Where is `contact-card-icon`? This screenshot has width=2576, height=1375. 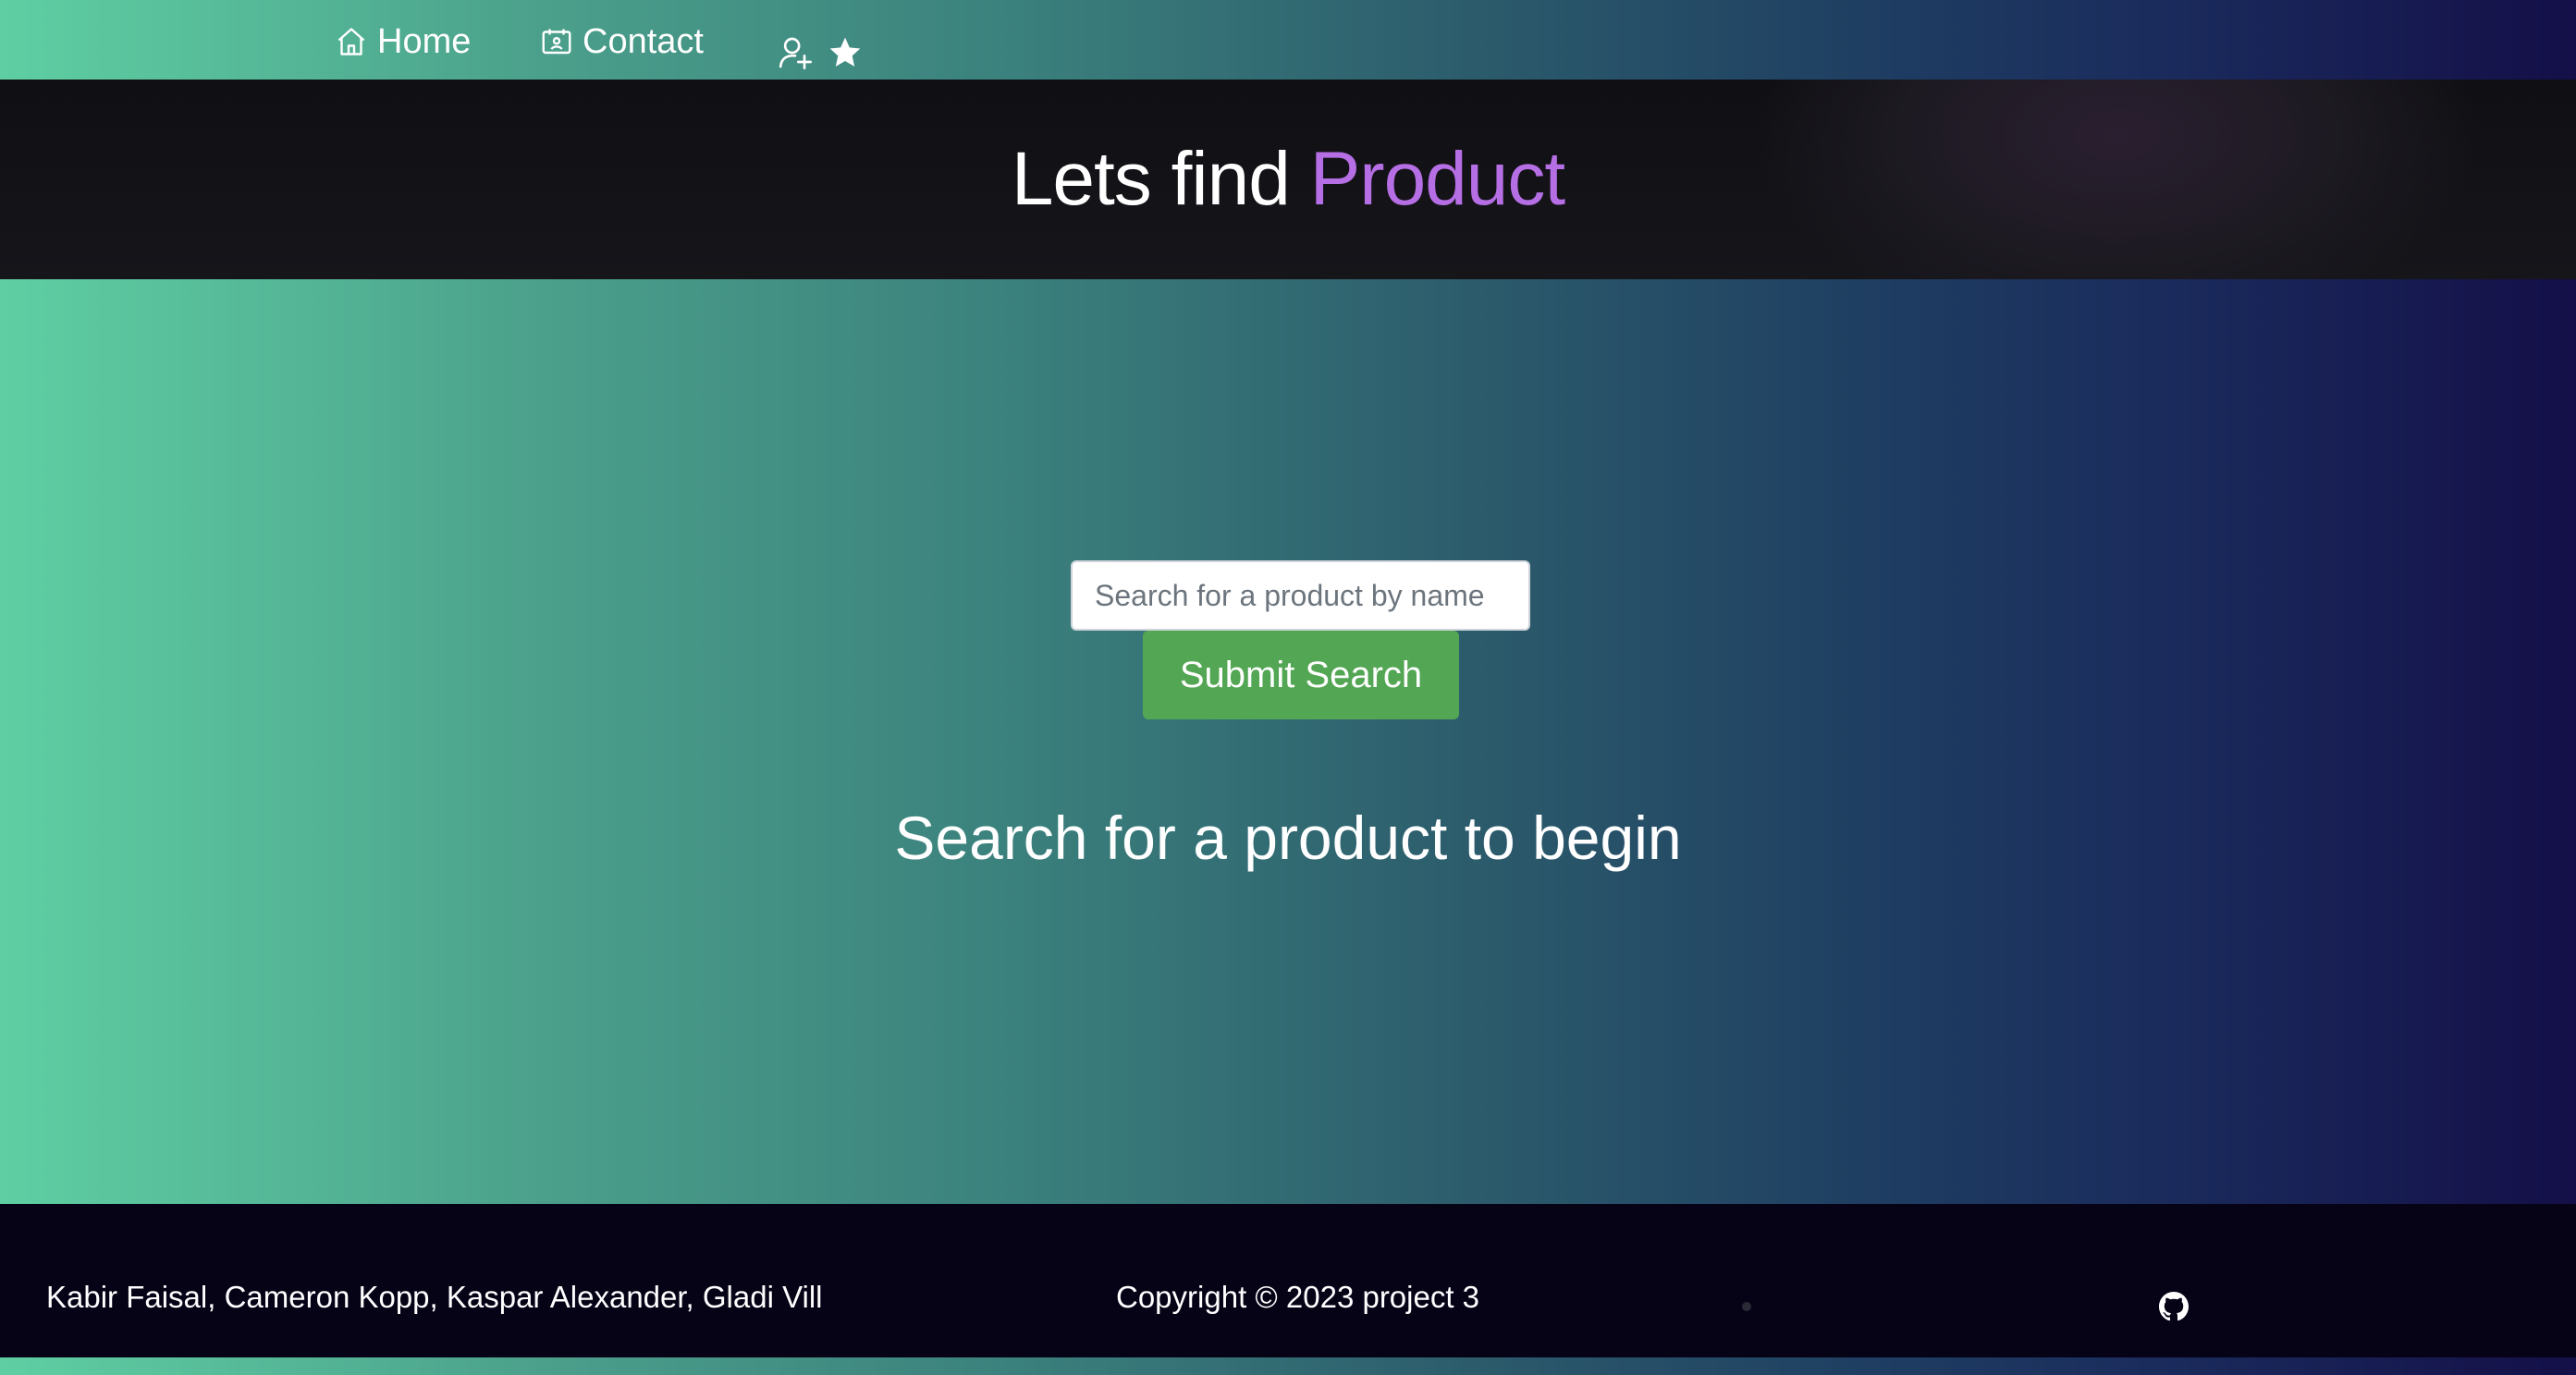
contact-card-icon is located at coordinates (556, 42).